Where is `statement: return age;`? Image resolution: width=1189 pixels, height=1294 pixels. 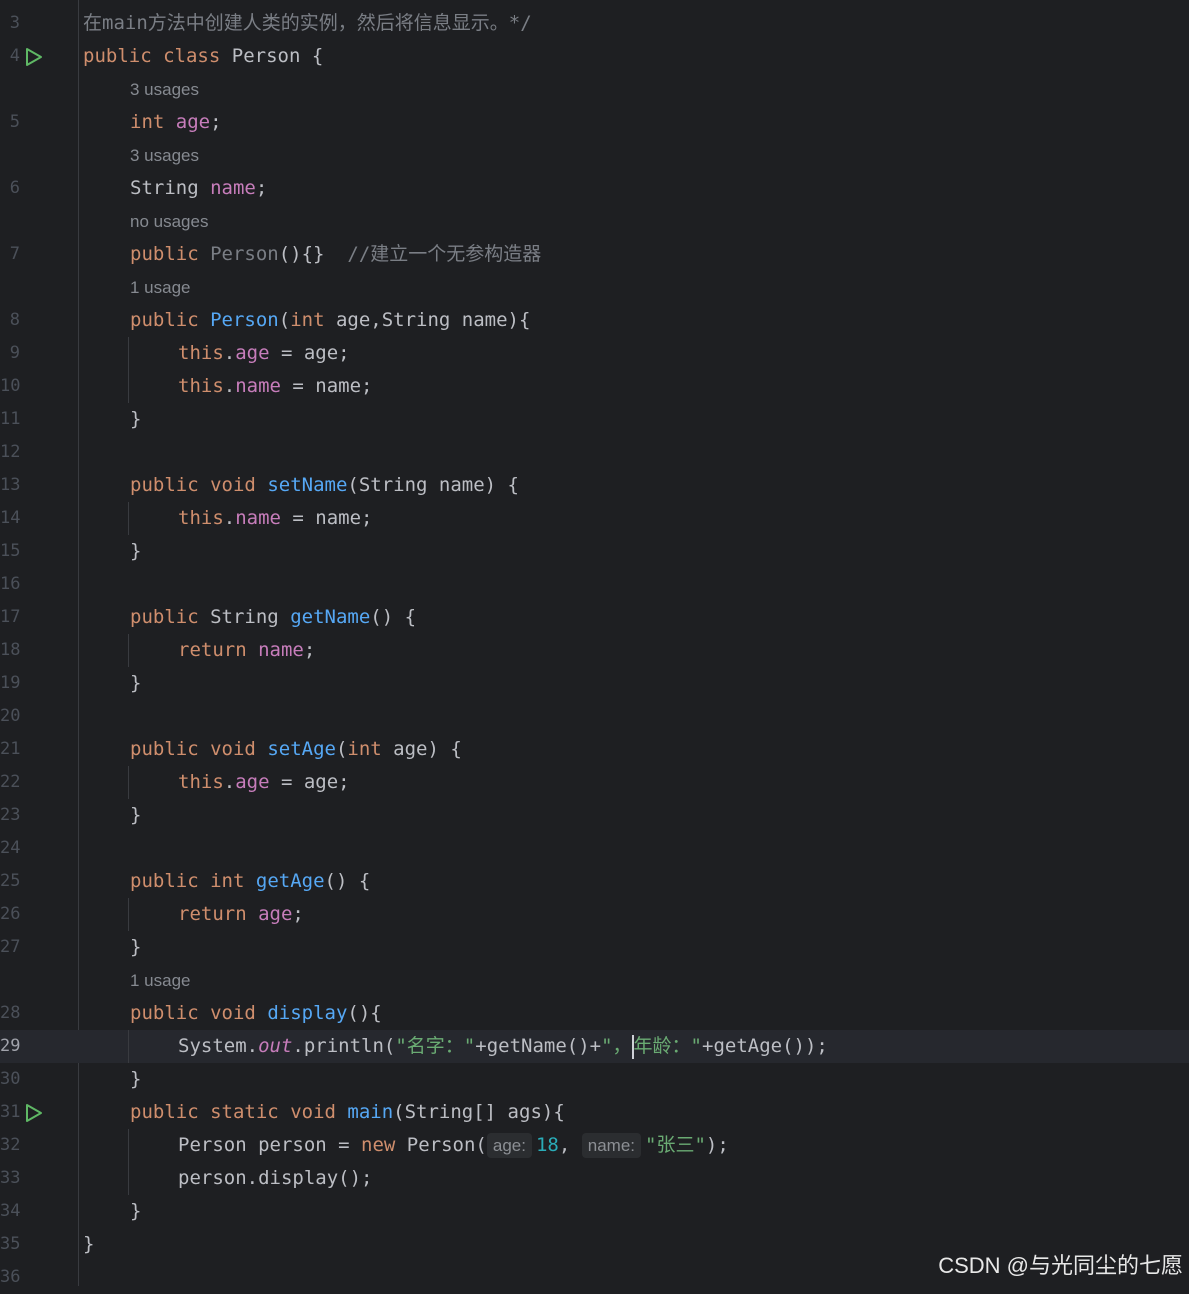
statement: return age; is located at coordinates (241, 914).